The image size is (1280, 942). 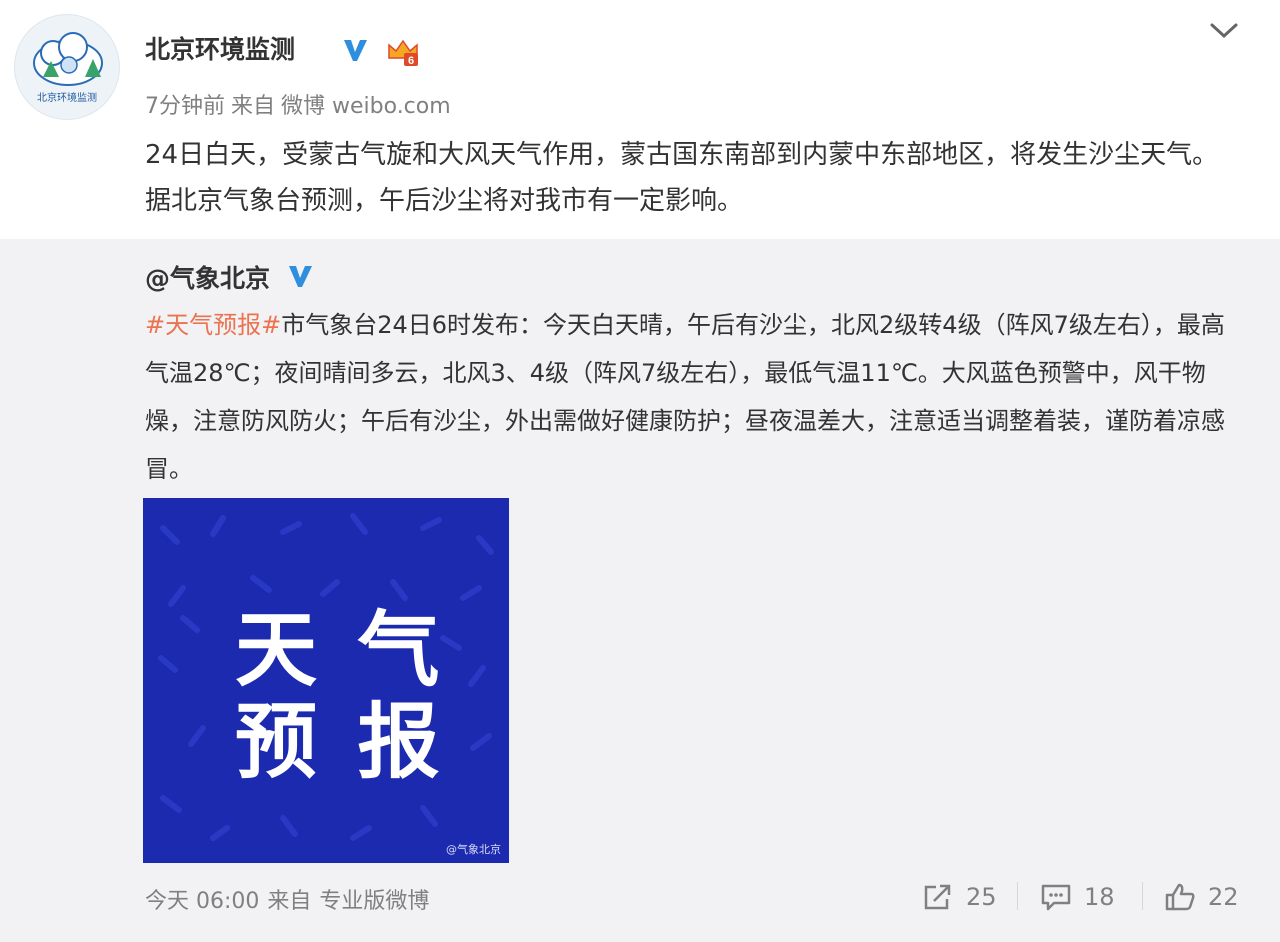 I want to click on repost-author: @气象北京, so click(x=207, y=277).